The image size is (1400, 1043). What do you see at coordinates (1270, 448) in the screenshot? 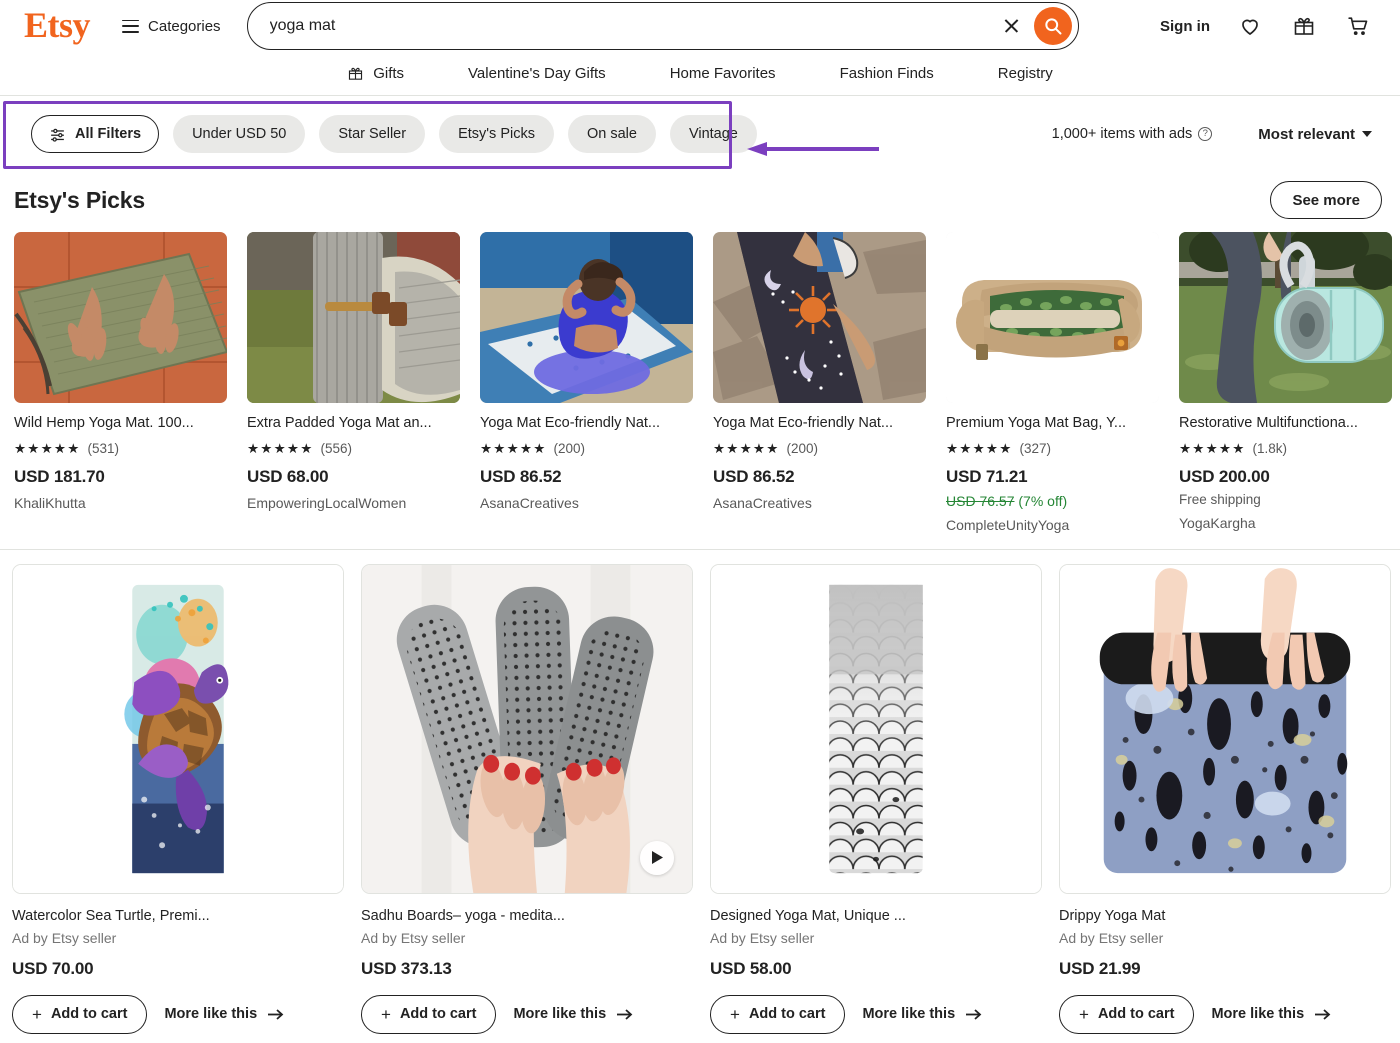
I see `review-count: (1.8k)` at bounding box center [1270, 448].